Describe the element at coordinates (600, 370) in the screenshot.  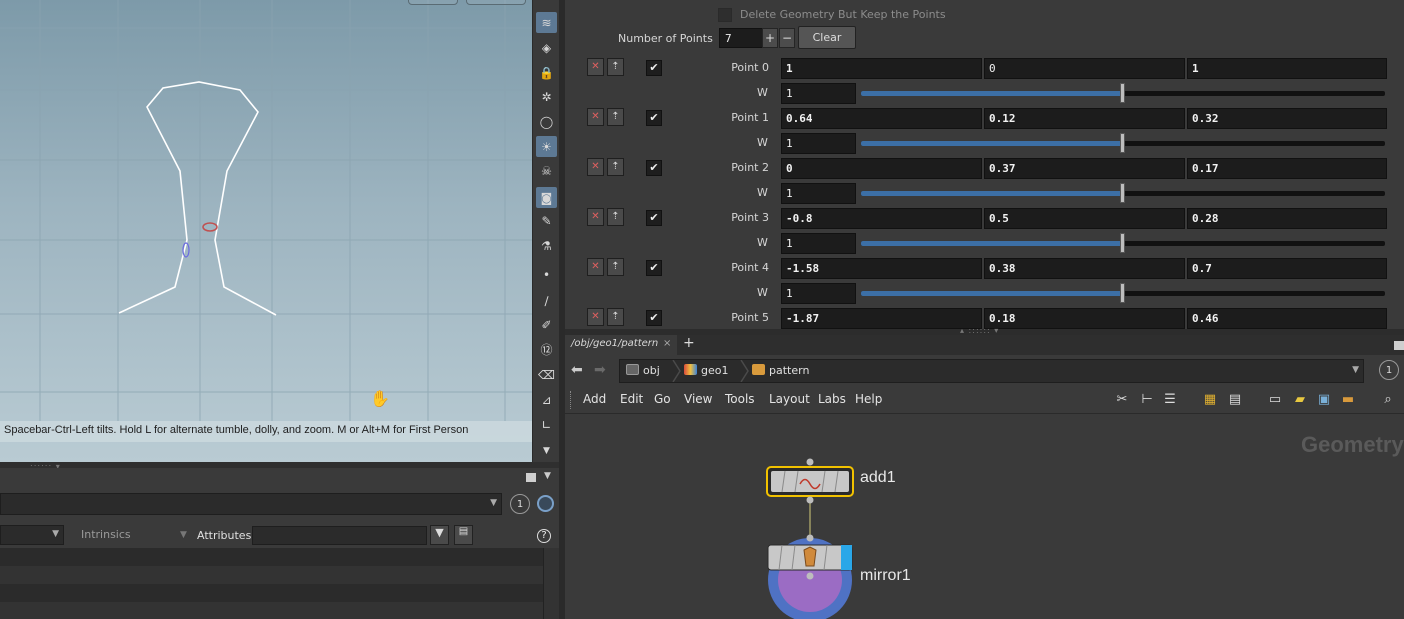
I see `forward-arrow-icon: ➡` at that location.